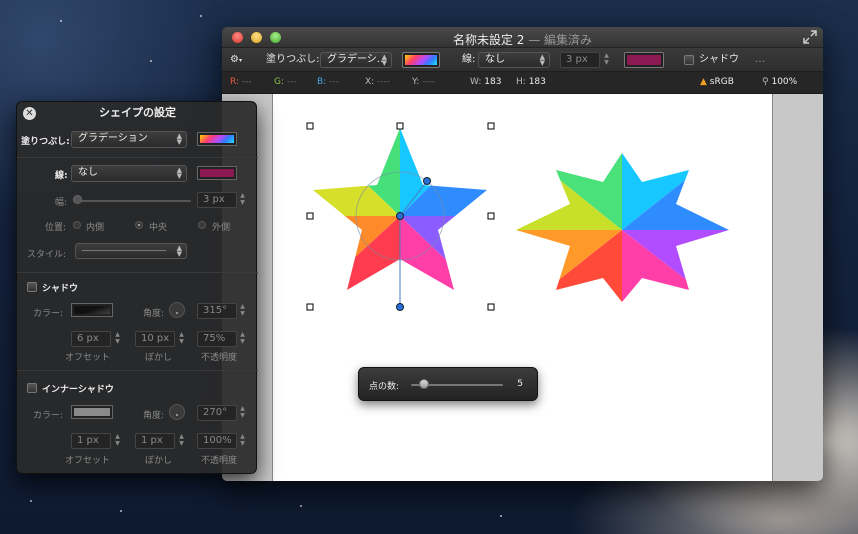 The width and height of the screenshot is (858, 534). I want to click on inner-offset-field: 1 px, so click(91, 441).